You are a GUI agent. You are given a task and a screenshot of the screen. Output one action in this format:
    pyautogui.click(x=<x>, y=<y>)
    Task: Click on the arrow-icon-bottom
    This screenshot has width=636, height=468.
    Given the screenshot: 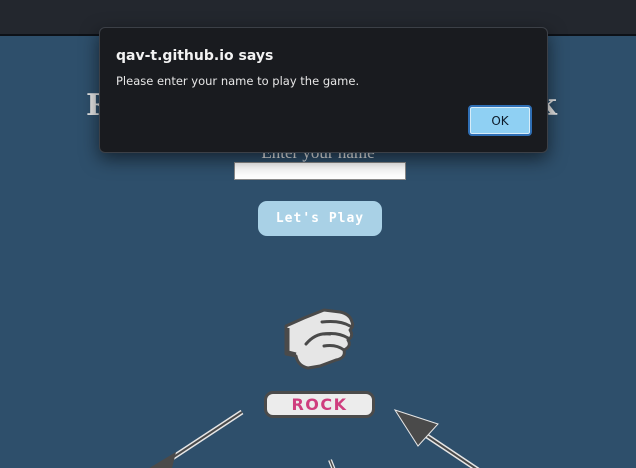 What is the action you would take?
    pyautogui.click(x=332, y=463)
    